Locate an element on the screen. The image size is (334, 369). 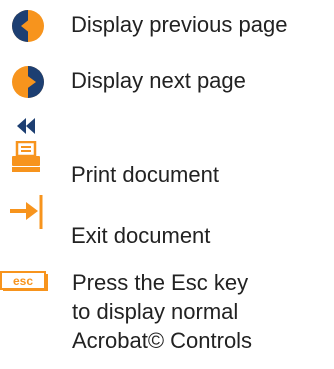
next-page-row: Display next page is located at coordinates (167, 84).